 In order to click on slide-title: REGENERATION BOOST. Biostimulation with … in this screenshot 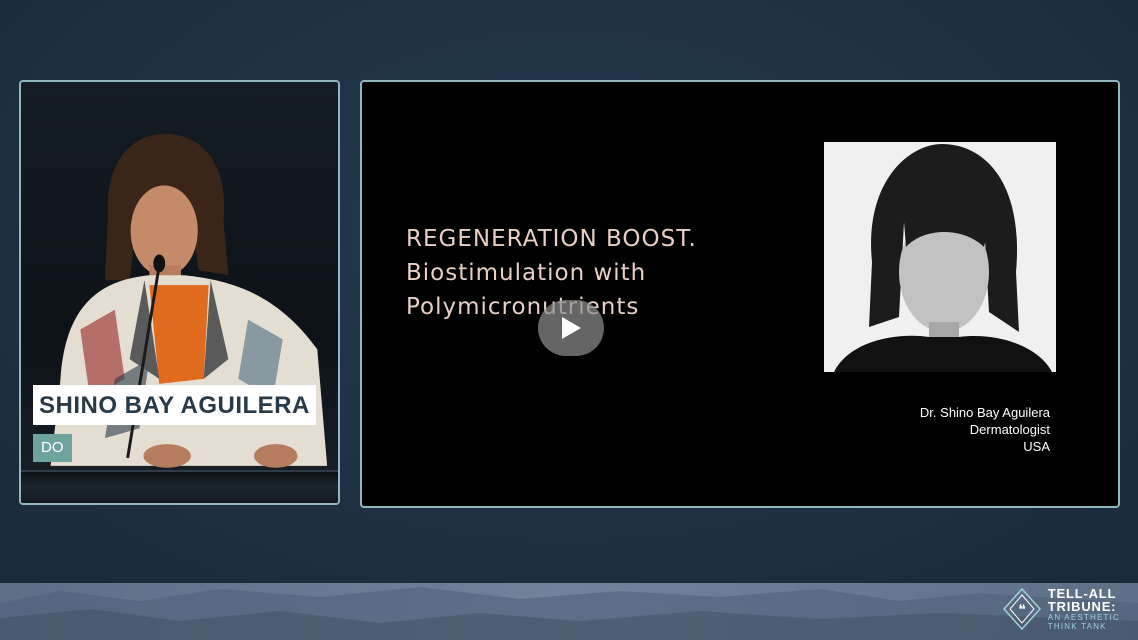, I will do `click(616, 273)`.